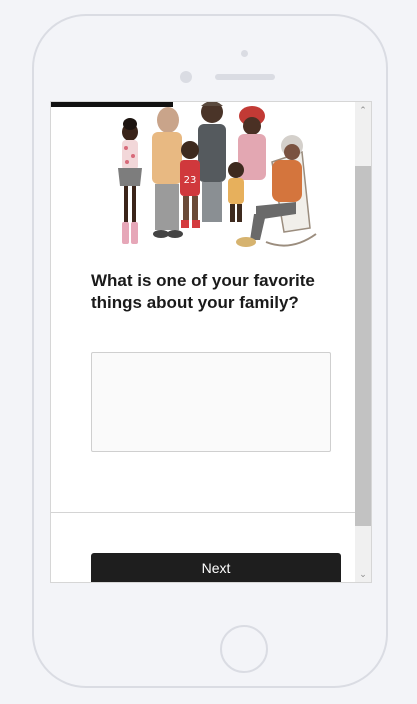 This screenshot has width=417, height=704. What do you see at coordinates (244, 53) in the screenshot?
I see `camera-dot` at bounding box center [244, 53].